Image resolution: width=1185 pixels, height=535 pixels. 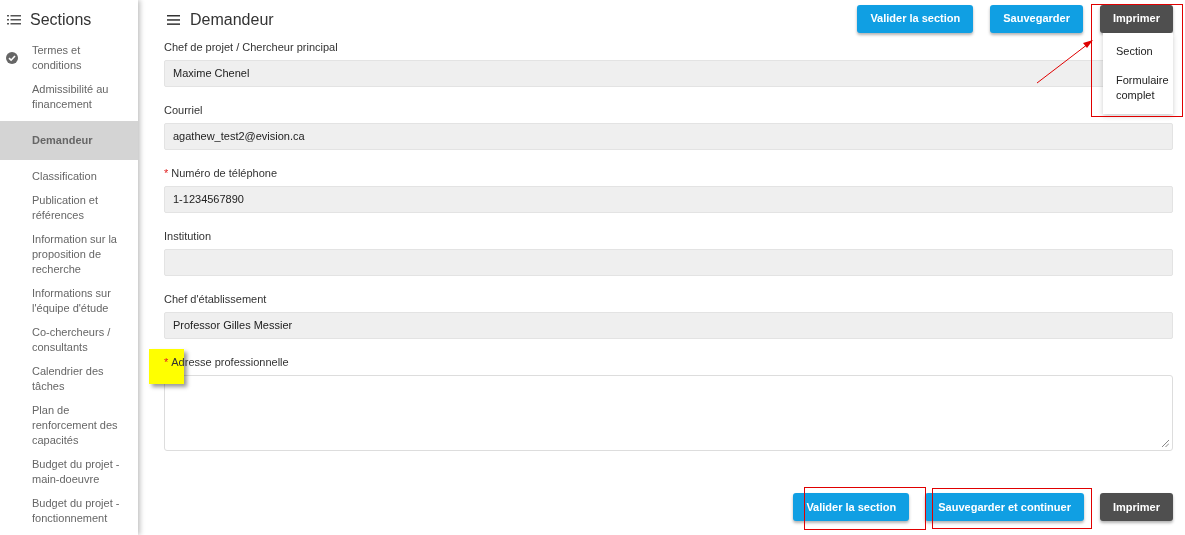 I want to click on field-value: Professor Gilles Messier, so click(x=233, y=326).